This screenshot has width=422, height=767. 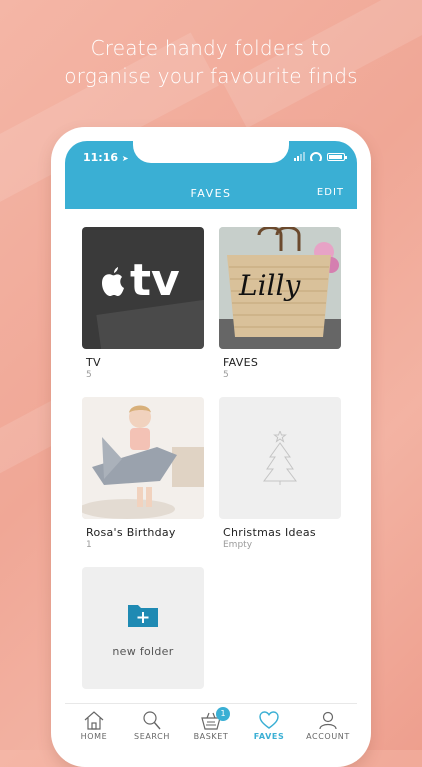 What do you see at coordinates (211, 736) in the screenshot?
I see `tab-label: BASKET` at bounding box center [211, 736].